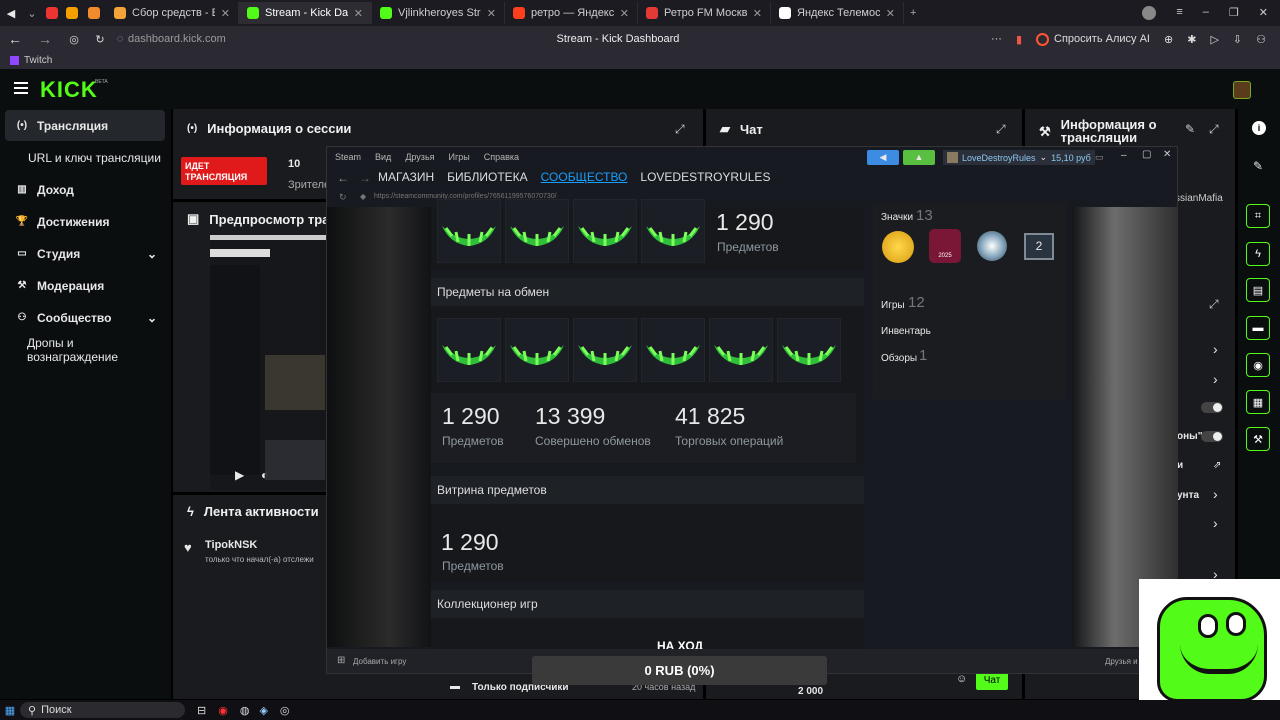 This screenshot has height=720, width=1280. What do you see at coordinates (85, 125) in the screenshot?
I see `sidebar-item-0: (•) Трансляция` at bounding box center [85, 125].